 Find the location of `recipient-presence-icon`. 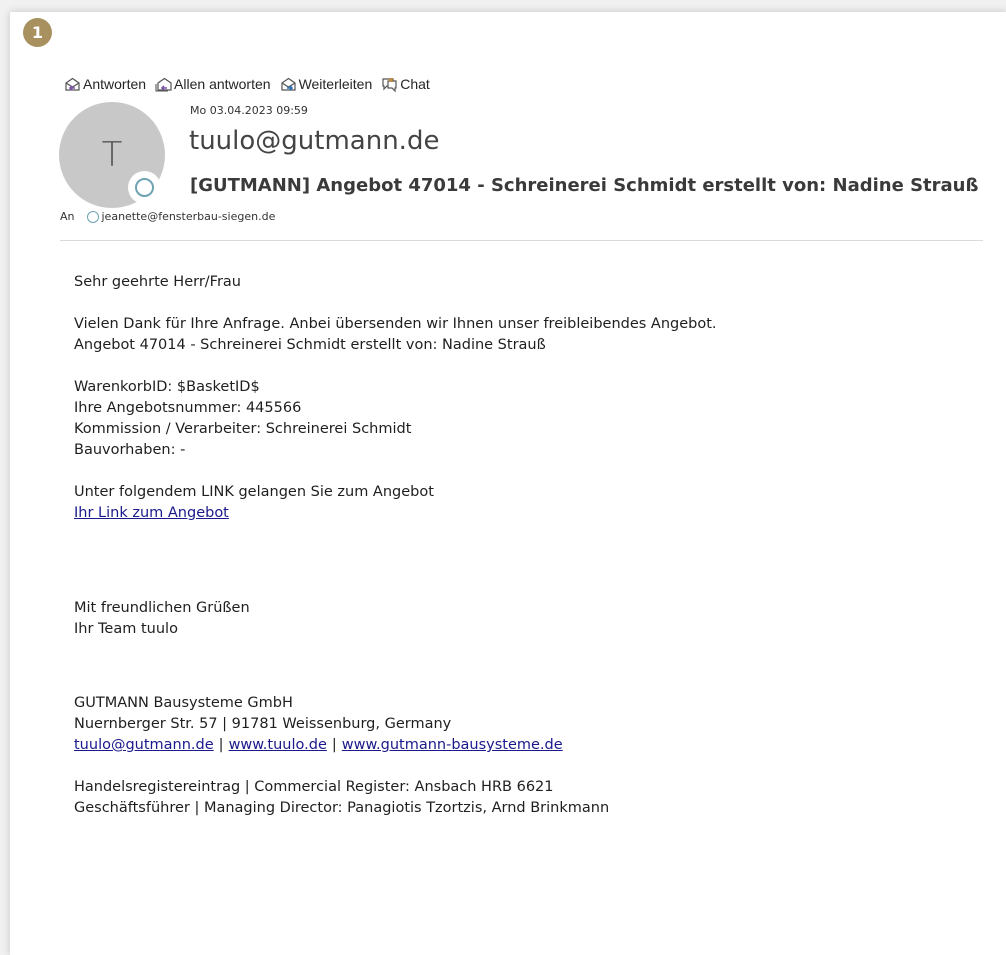

recipient-presence-icon is located at coordinates (92, 216).